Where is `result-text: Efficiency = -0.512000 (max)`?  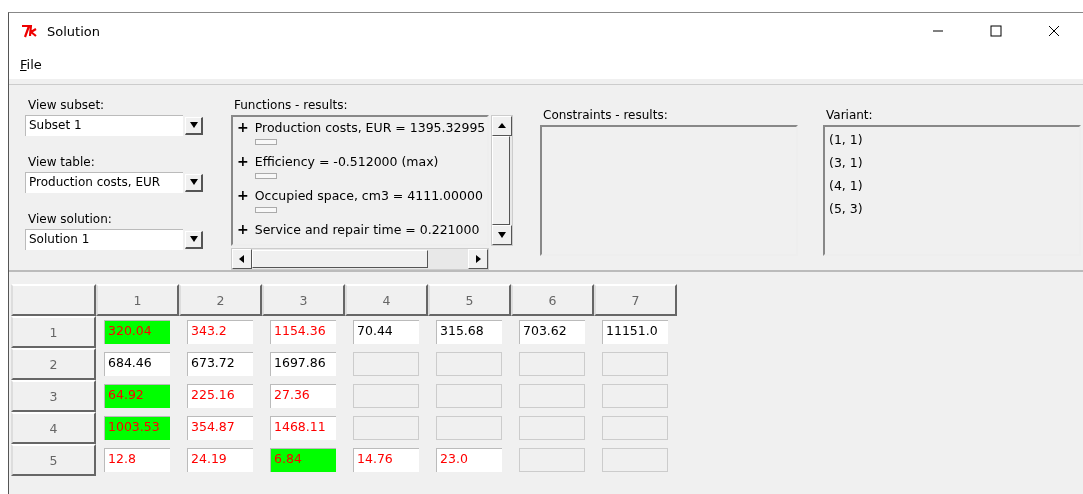 result-text: Efficiency = -0.512000 (max) is located at coordinates (346, 161).